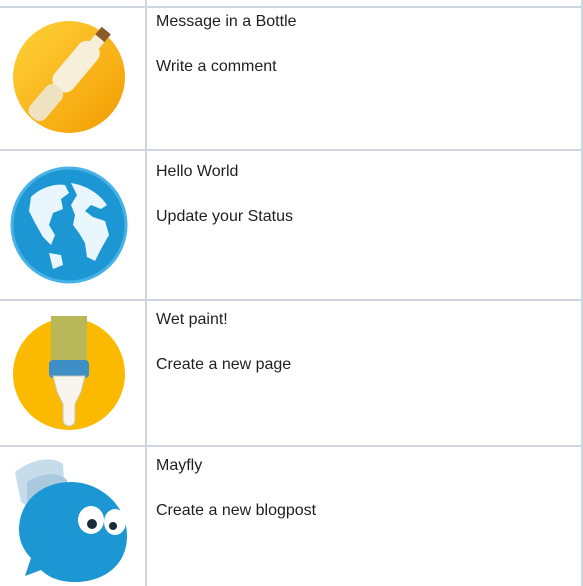 This screenshot has width=583, height=586. Describe the element at coordinates (179, 465) in the screenshot. I see `row-title: Mayfly` at that location.